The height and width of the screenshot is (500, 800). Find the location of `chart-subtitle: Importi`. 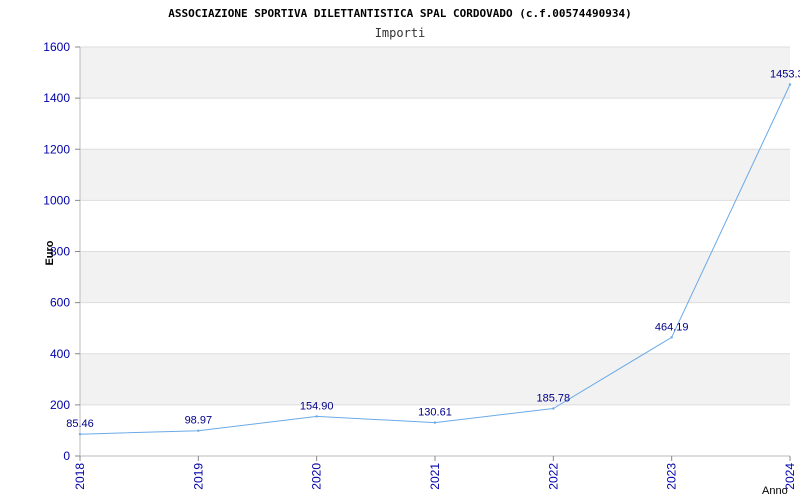

chart-subtitle: Importi is located at coordinates (400, 33).